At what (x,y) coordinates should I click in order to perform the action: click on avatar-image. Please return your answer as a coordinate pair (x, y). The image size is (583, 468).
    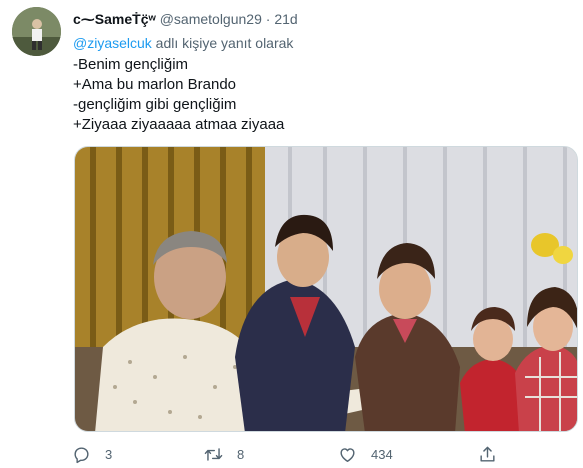
    Looking at the image, I should click on (36, 31).